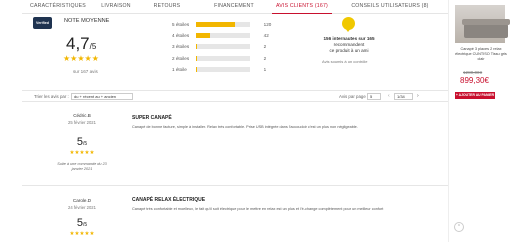 This screenshot has height=242, width=512. Describe the element at coordinates (349, 38) in the screenshot. I see `recommendation-count: 156 internautes sur 165` at that location.